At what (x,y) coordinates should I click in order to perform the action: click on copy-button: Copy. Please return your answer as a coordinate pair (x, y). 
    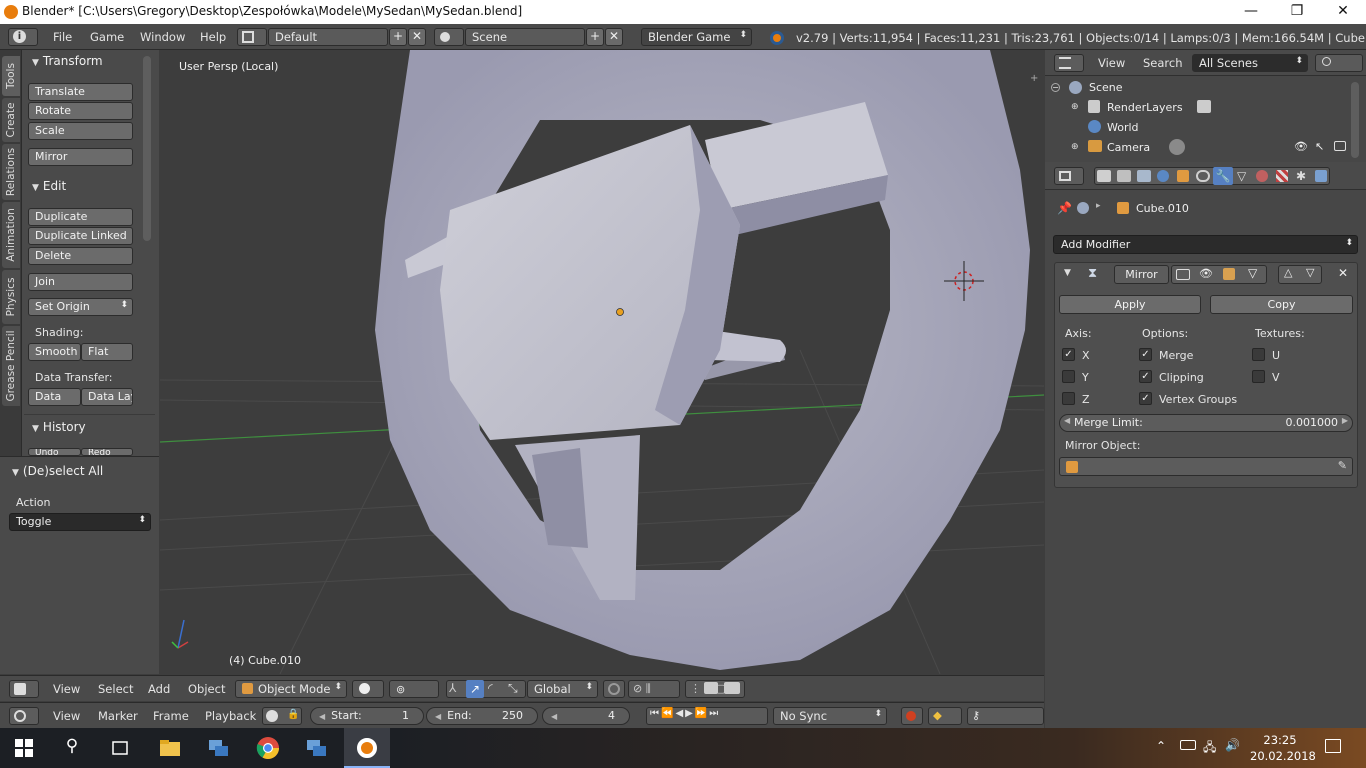
    Looking at the image, I should click on (1281, 304).